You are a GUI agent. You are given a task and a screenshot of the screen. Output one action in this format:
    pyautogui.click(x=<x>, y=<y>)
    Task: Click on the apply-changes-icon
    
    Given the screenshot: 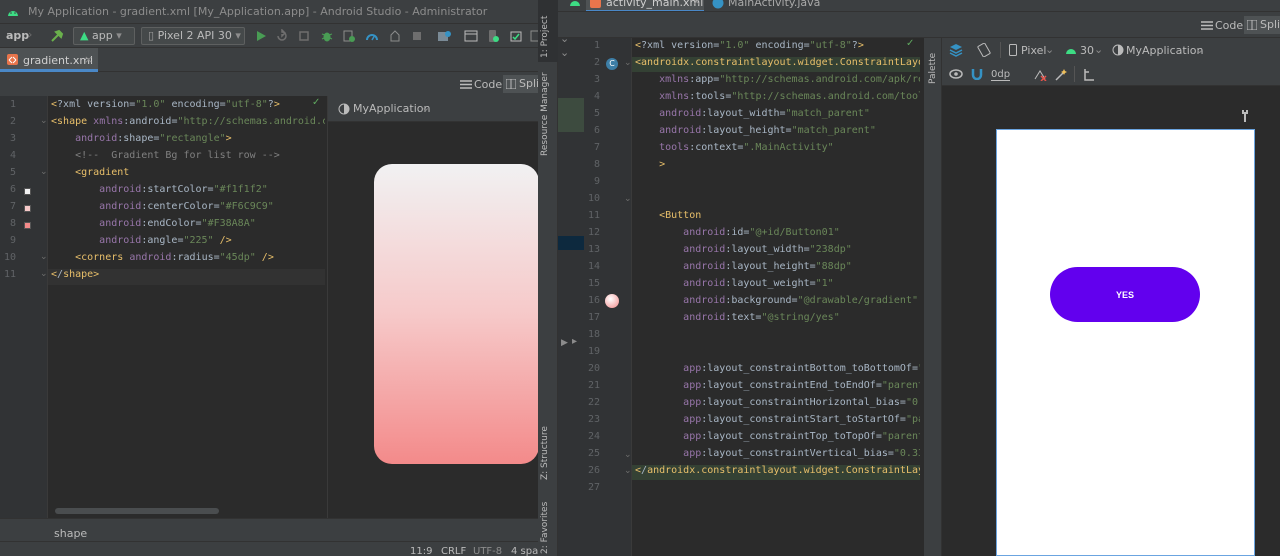 What is the action you would take?
    pyautogui.click(x=282, y=36)
    